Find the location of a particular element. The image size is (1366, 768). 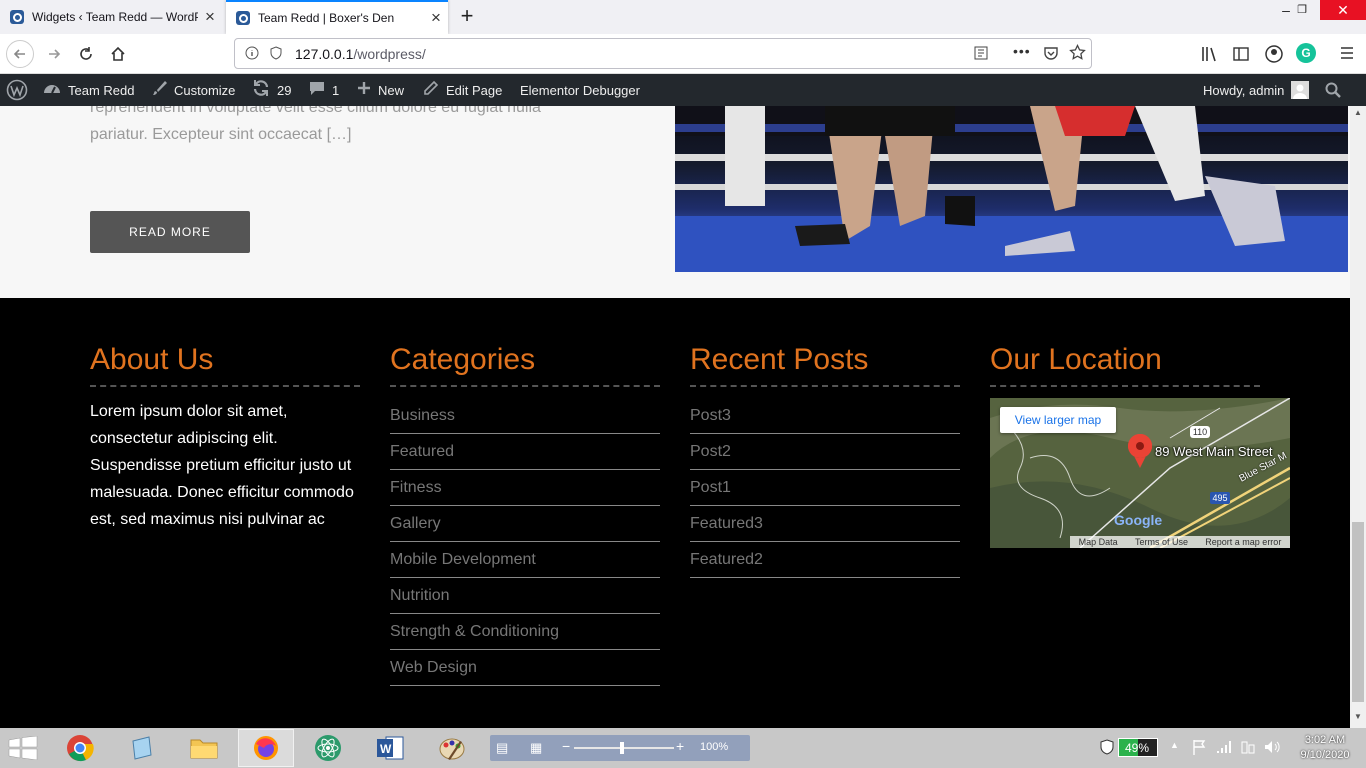

tab-widgets: Widgets ‹ Team Redd — WordPress × is located at coordinates (111, 17).